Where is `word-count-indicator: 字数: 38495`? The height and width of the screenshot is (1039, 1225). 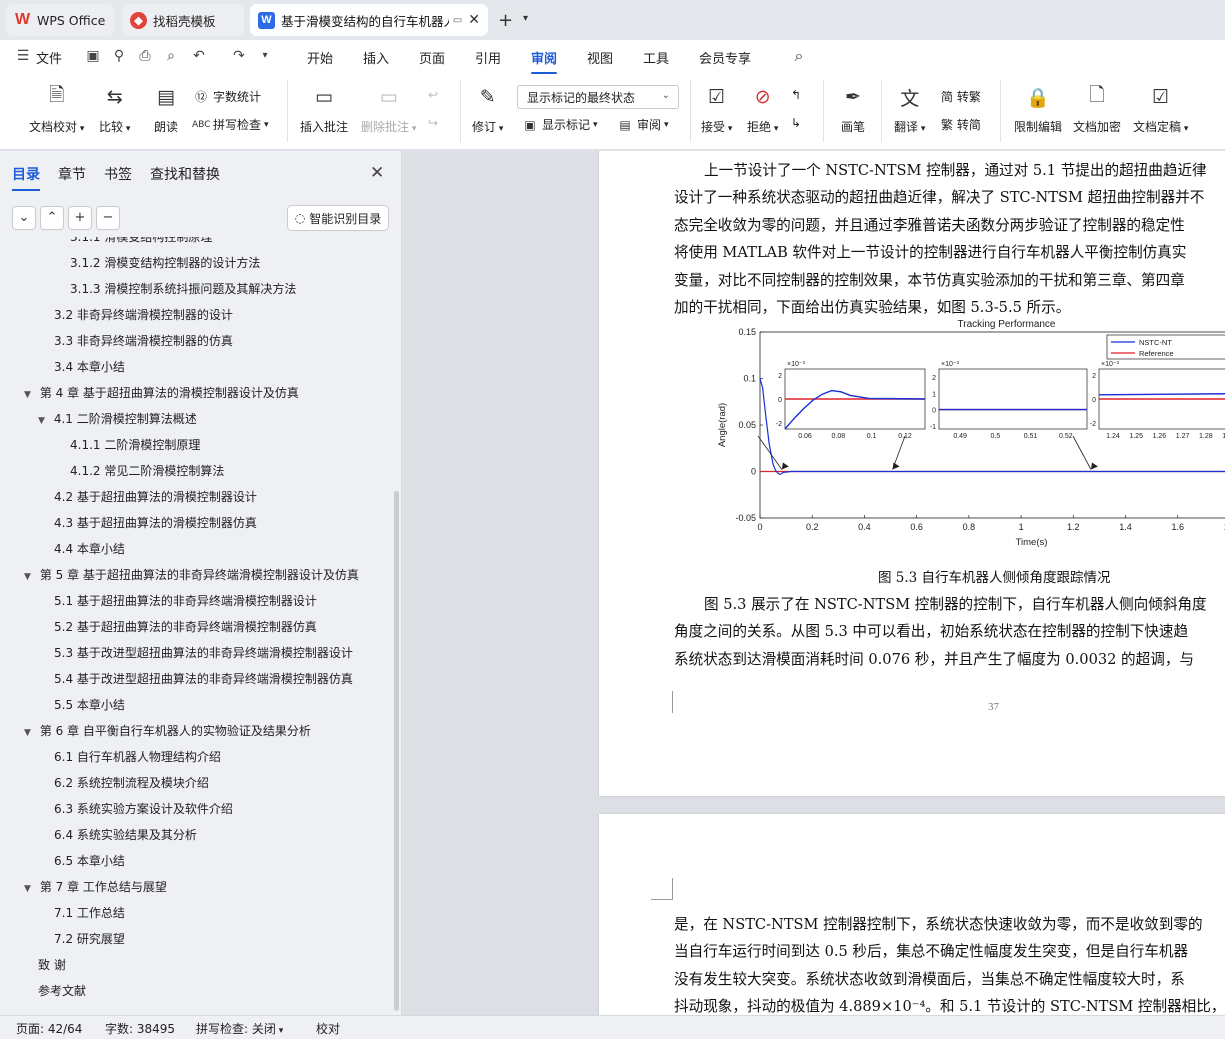 word-count-indicator: 字数: 38495 is located at coordinates (140, 1028).